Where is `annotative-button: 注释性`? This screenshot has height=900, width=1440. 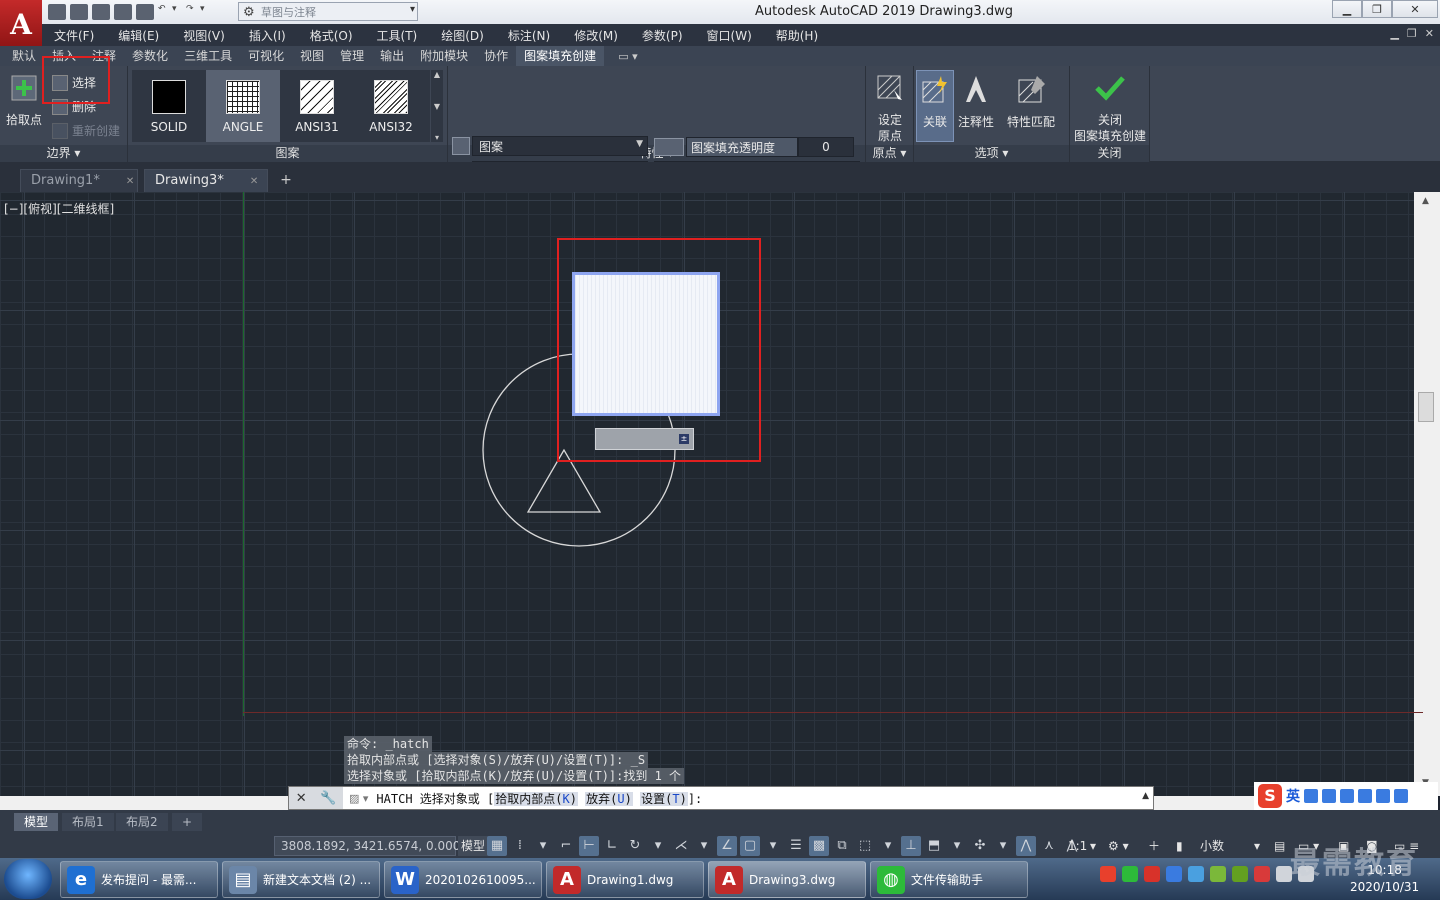
annotative-button: 注释性 is located at coordinates (976, 102).